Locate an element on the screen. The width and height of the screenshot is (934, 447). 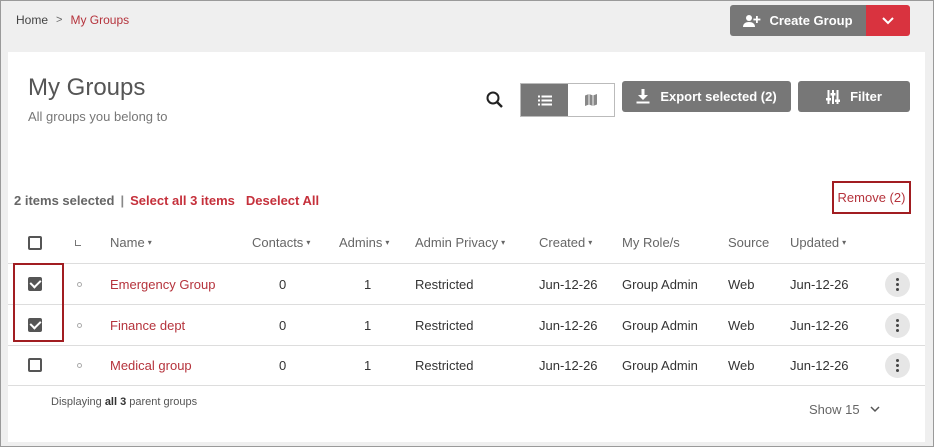
summary-prefix: Displaying is located at coordinates (76, 402).